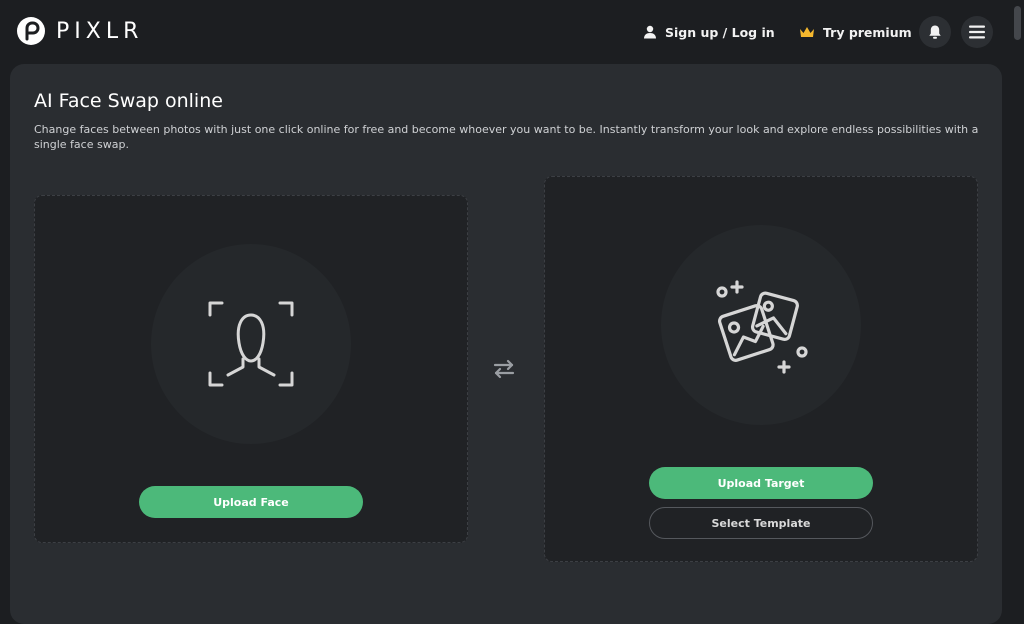 The width and height of the screenshot is (1024, 624). What do you see at coordinates (720, 32) in the screenshot?
I see `signup-login-label: Sign up / Log in` at bounding box center [720, 32].